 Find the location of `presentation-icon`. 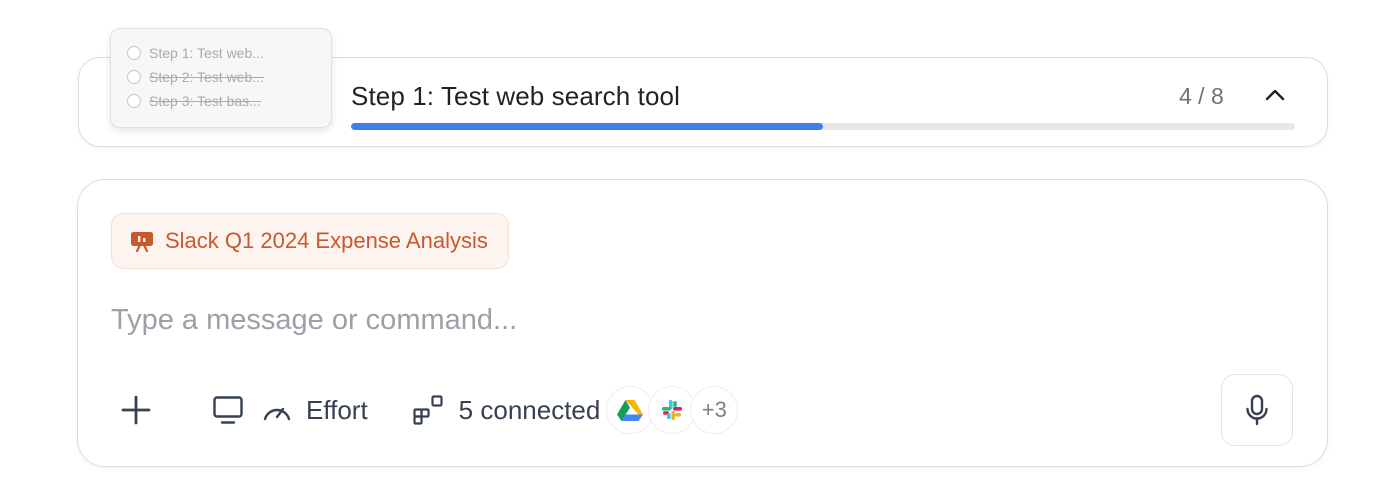

presentation-icon is located at coordinates (142, 241).